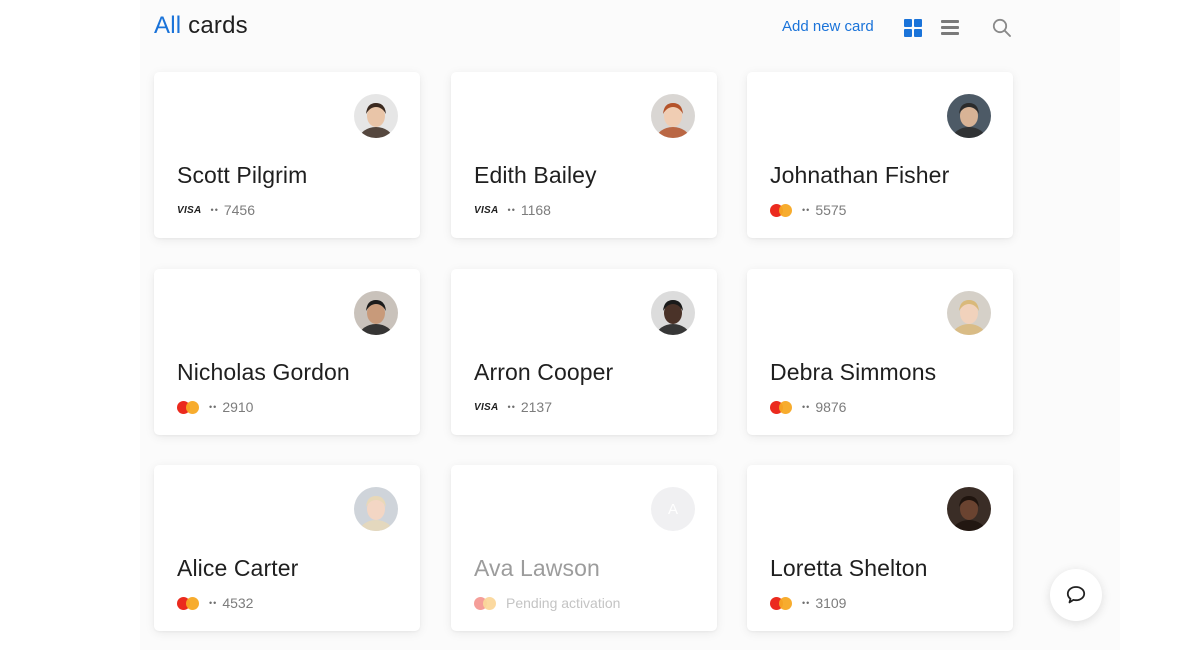  What do you see at coordinates (860, 175) in the screenshot?
I see `card-holder-name: Johnathan Fisher` at bounding box center [860, 175].